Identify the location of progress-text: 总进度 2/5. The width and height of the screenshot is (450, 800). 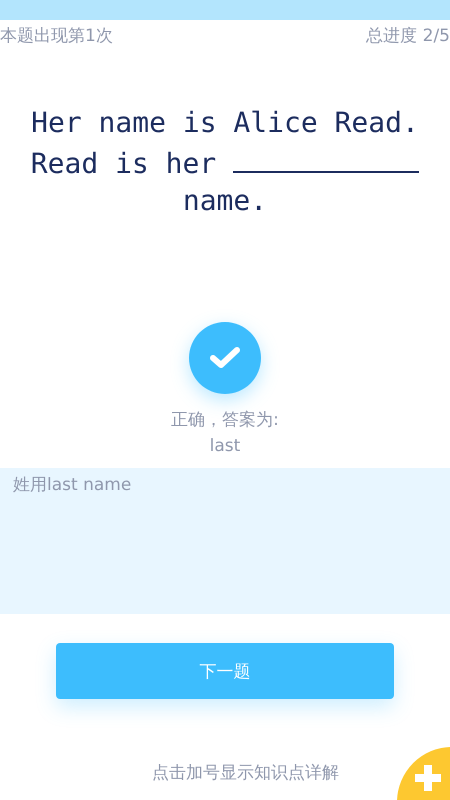
(408, 35).